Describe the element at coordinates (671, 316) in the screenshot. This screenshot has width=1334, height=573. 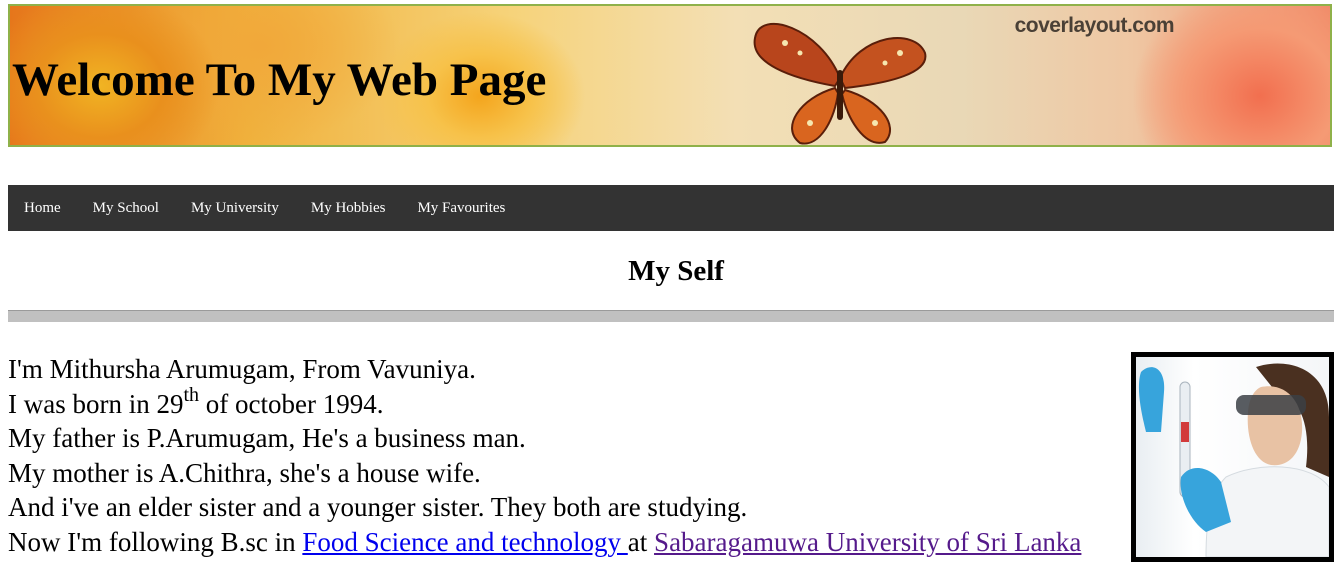
I see `section-divider` at that location.